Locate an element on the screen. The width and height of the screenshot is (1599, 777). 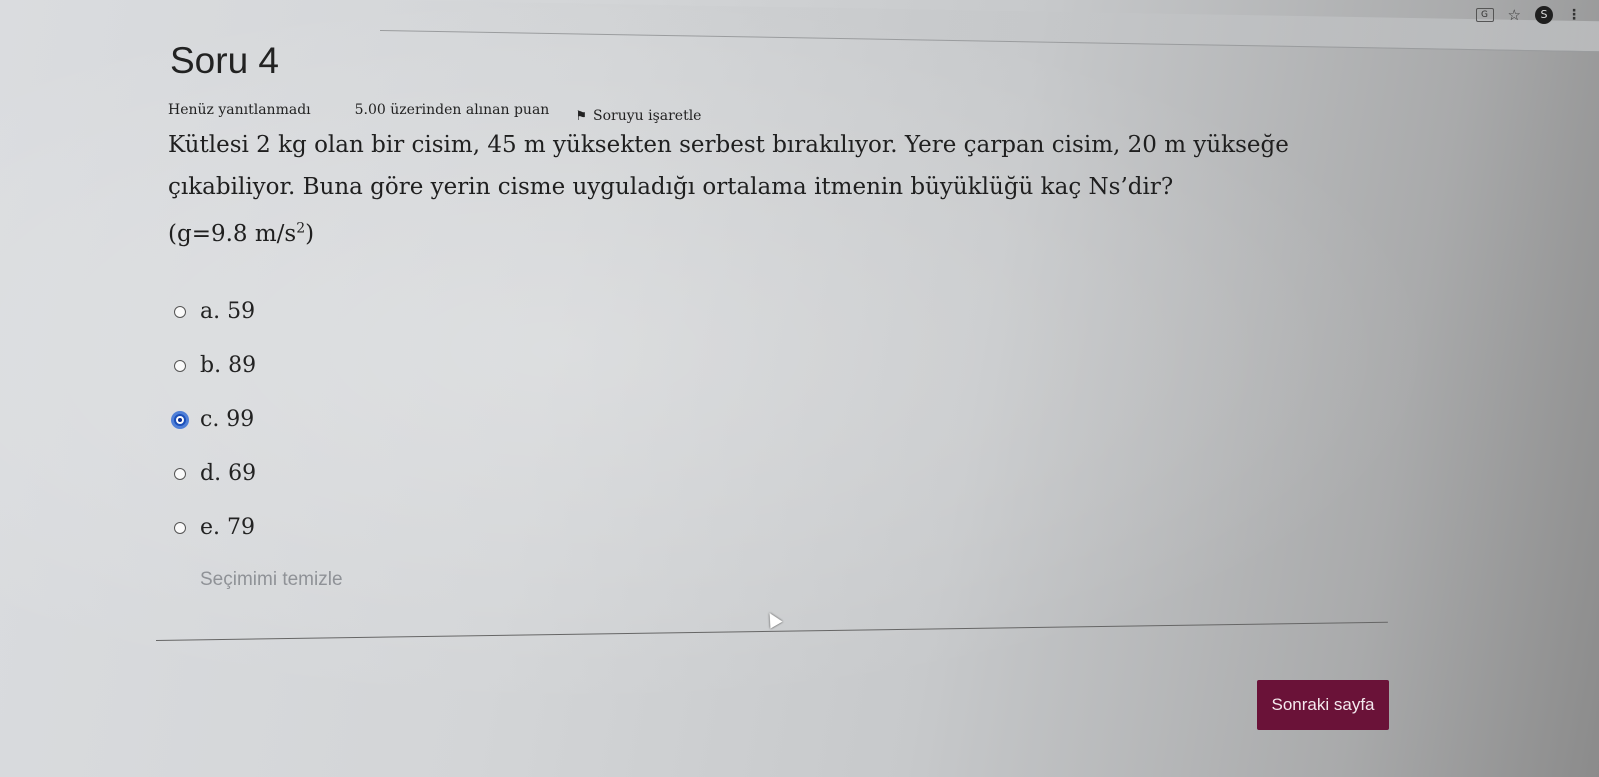
answer-option-b: b. 89 is located at coordinates (786, 366).